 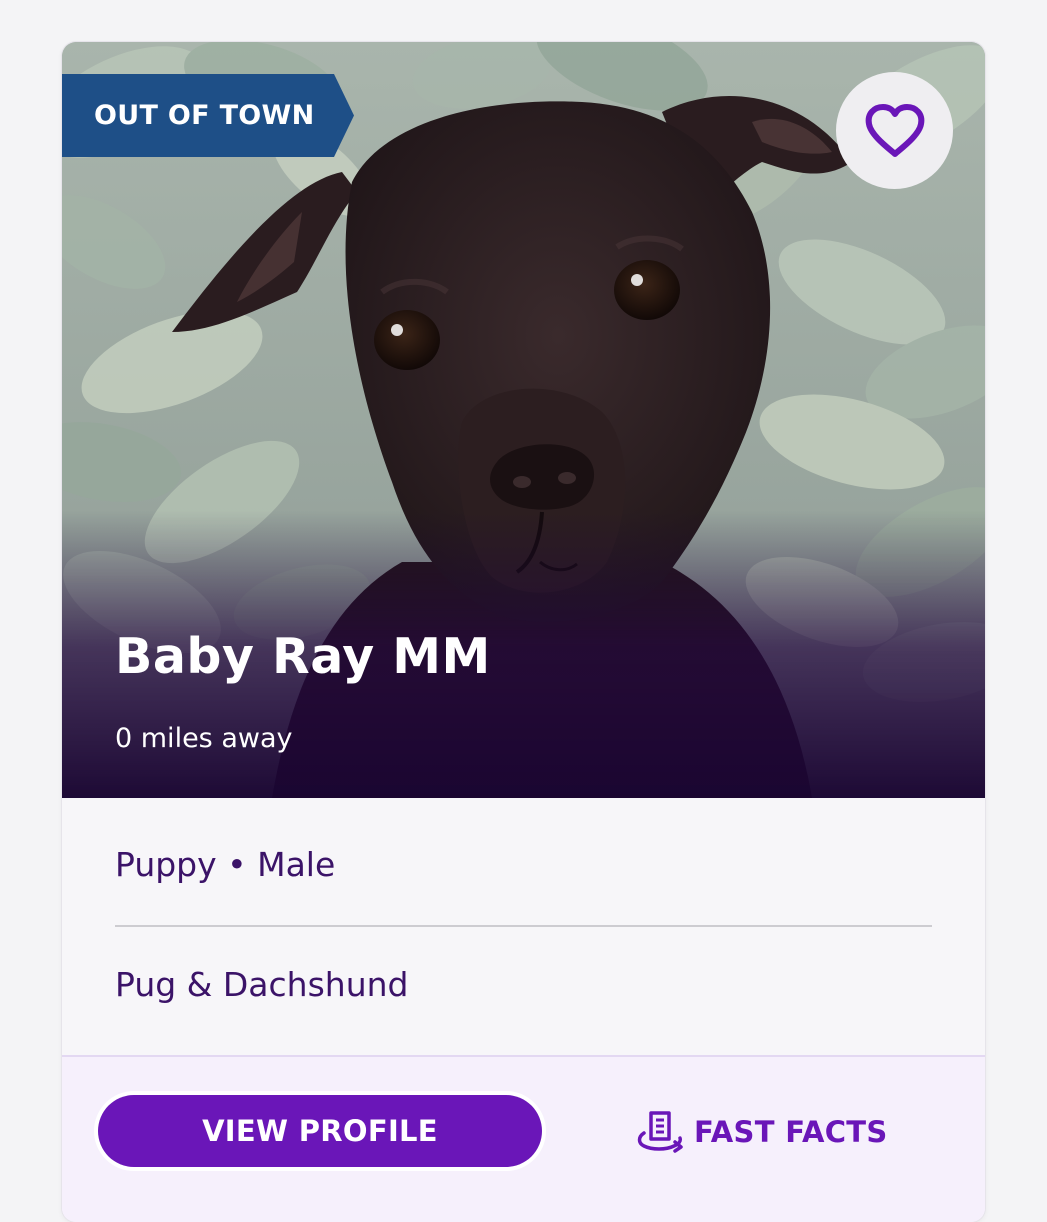 I want to click on view-profile-label: VIEW PROFILE, so click(x=320, y=1131).